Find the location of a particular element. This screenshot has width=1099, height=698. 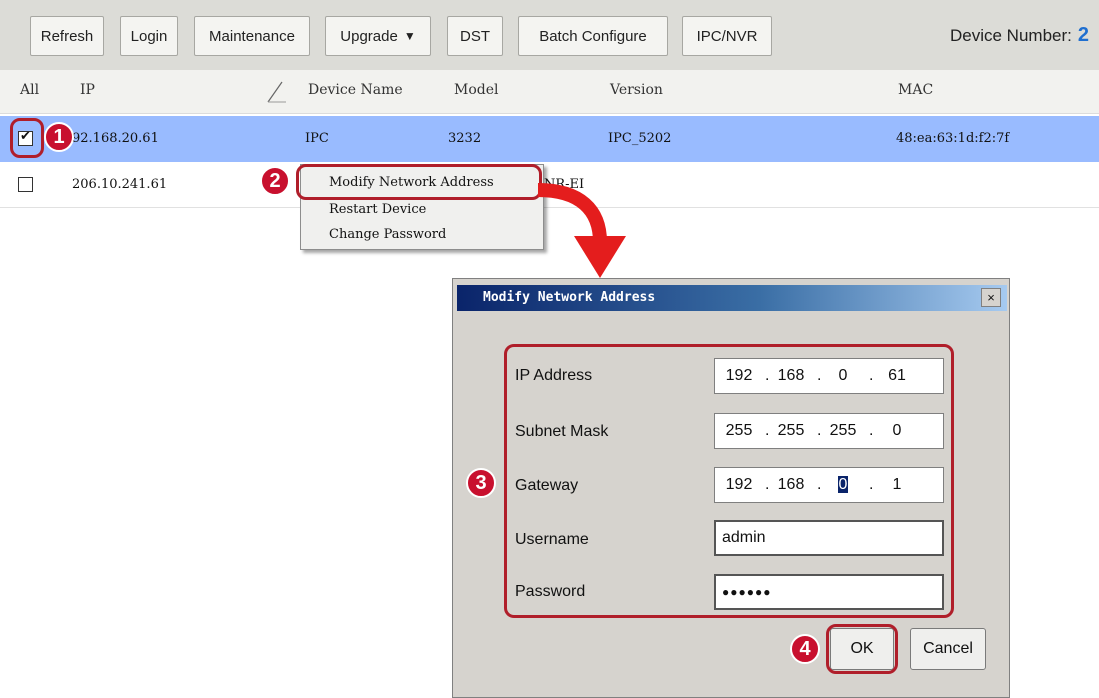

callout-3: 3 is located at coordinates (481, 483).